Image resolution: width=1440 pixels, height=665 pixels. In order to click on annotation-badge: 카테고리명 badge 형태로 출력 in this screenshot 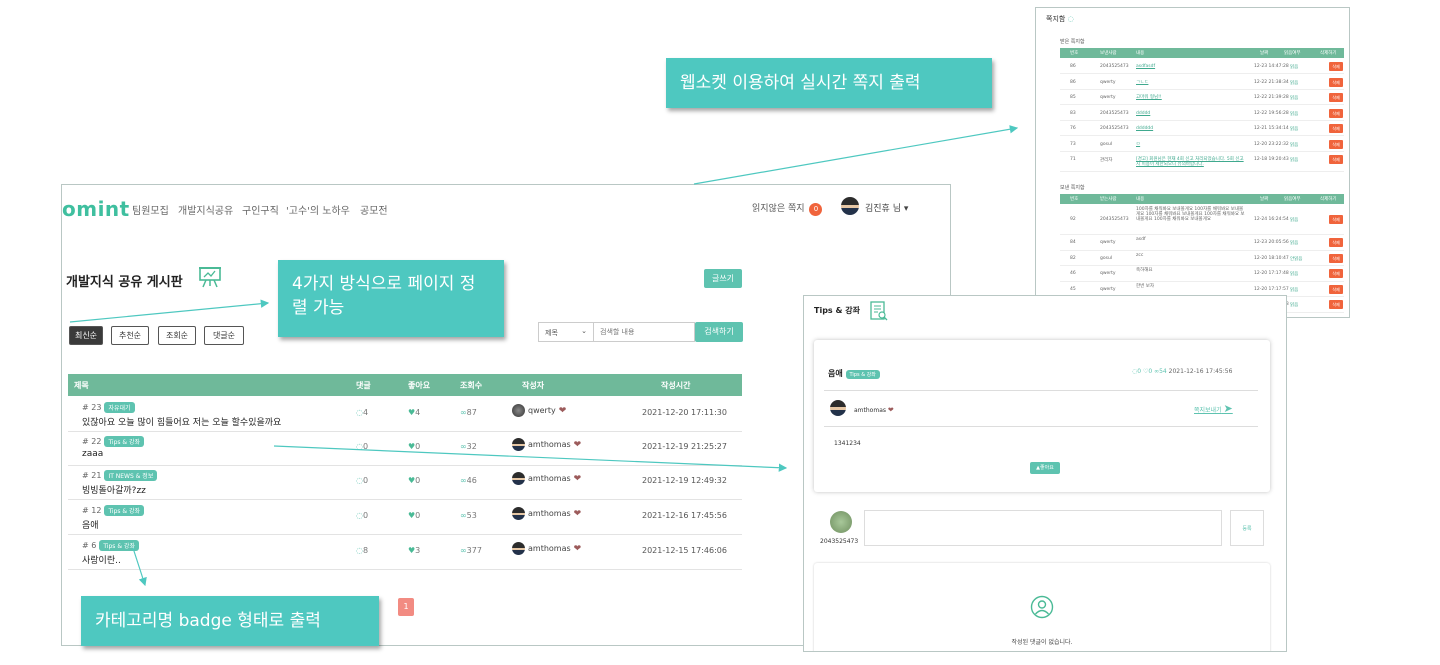, I will do `click(230, 621)`.